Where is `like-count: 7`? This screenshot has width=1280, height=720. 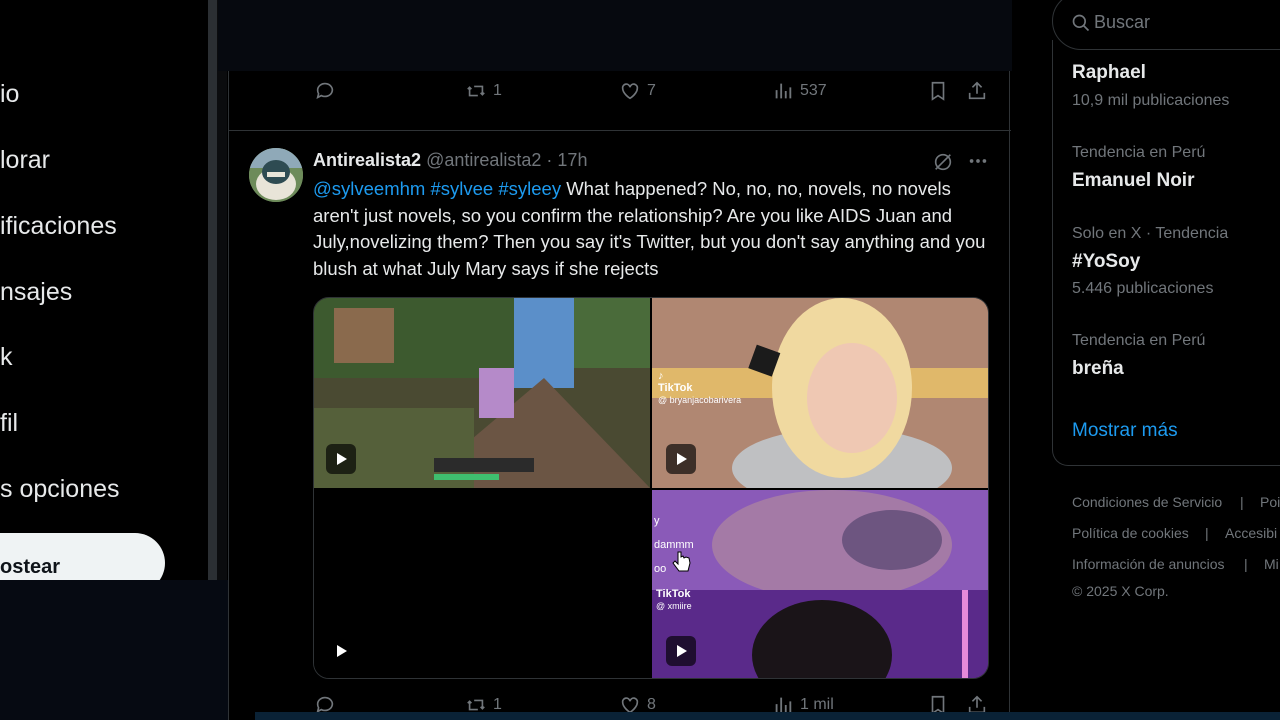 like-count: 7 is located at coordinates (651, 90).